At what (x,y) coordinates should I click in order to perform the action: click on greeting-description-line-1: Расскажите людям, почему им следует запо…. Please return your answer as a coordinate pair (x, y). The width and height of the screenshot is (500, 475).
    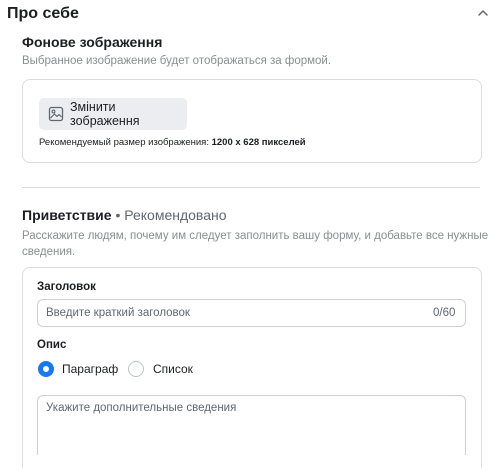
    Looking at the image, I should click on (255, 236).